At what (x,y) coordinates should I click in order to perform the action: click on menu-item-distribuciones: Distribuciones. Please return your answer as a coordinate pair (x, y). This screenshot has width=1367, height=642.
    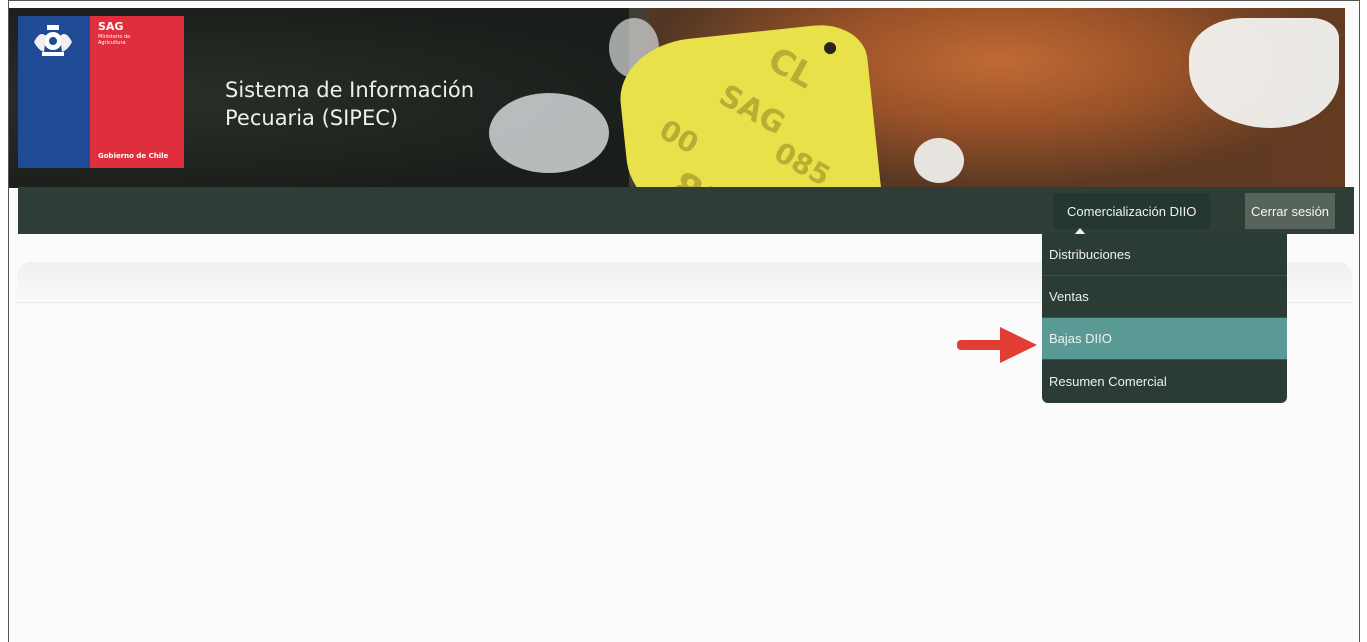
    Looking at the image, I should click on (1164, 255).